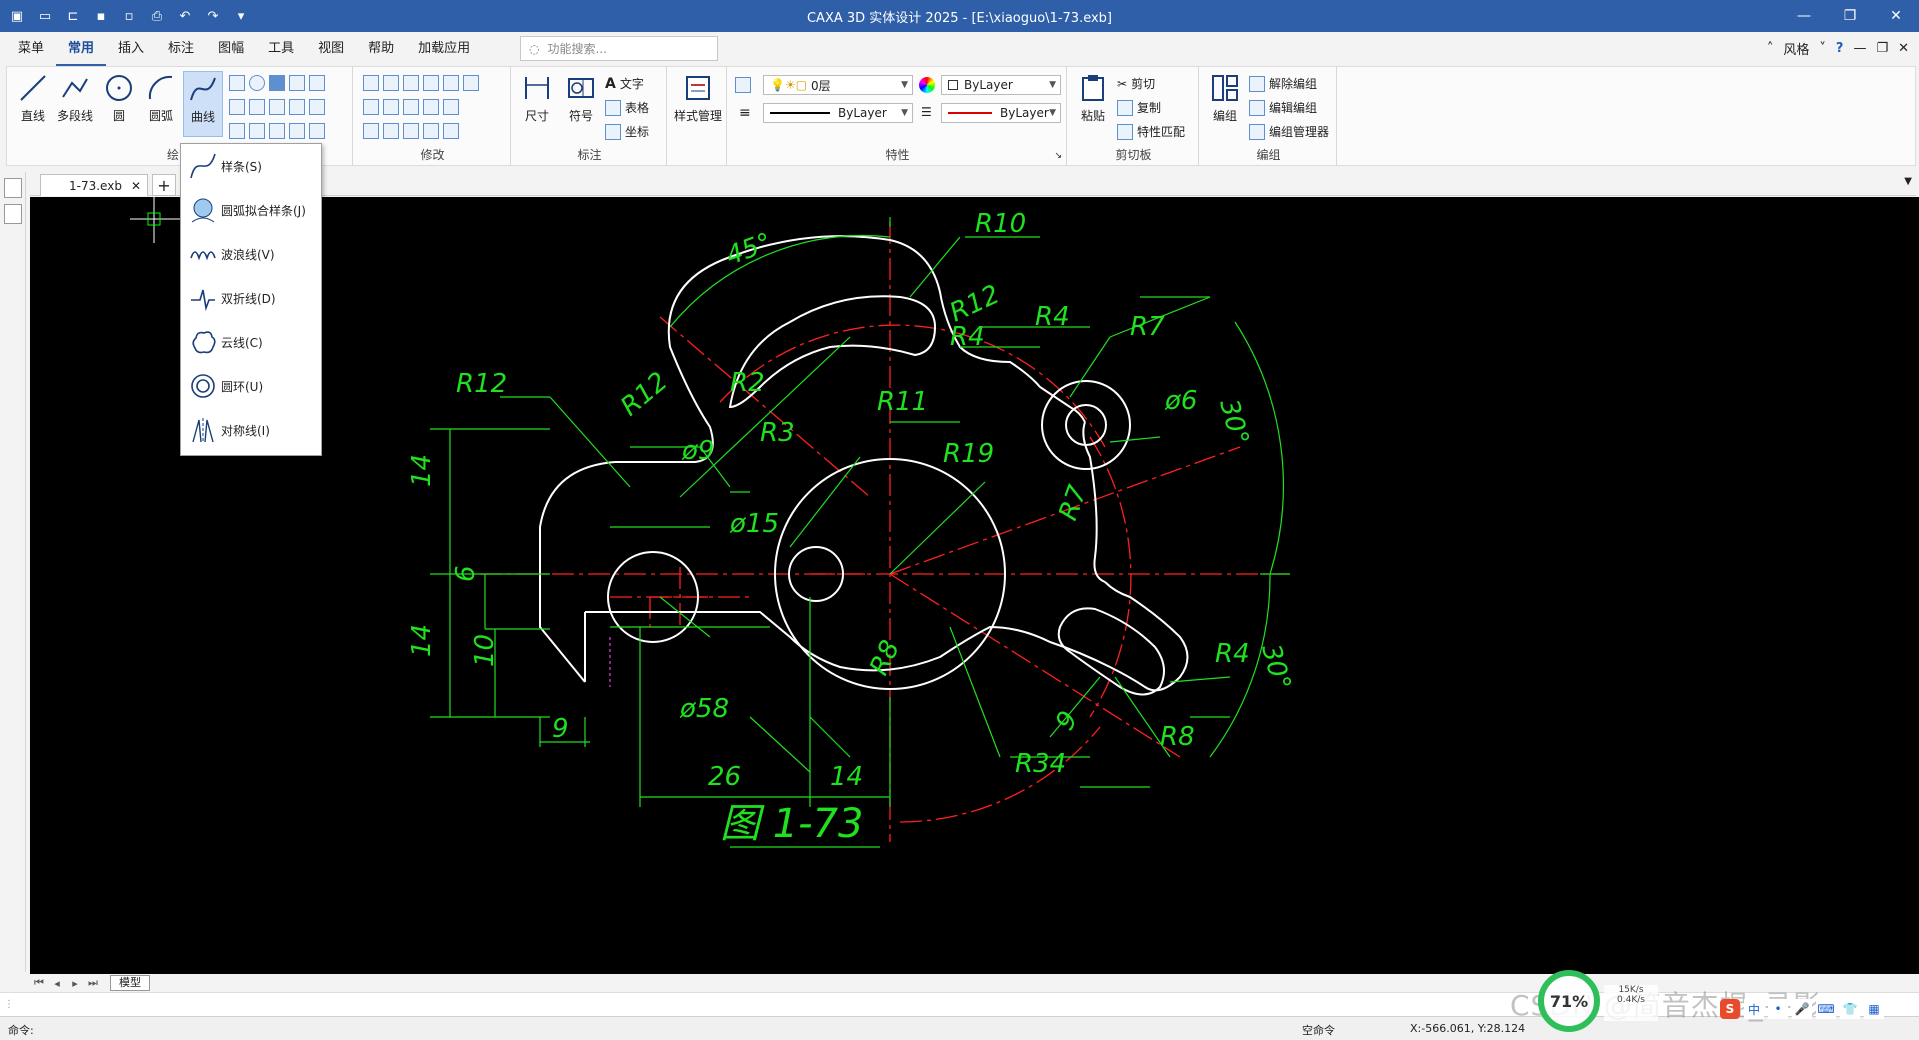 Image resolution: width=1919 pixels, height=1040 pixels. I want to click on image-icon, so click(297, 131).